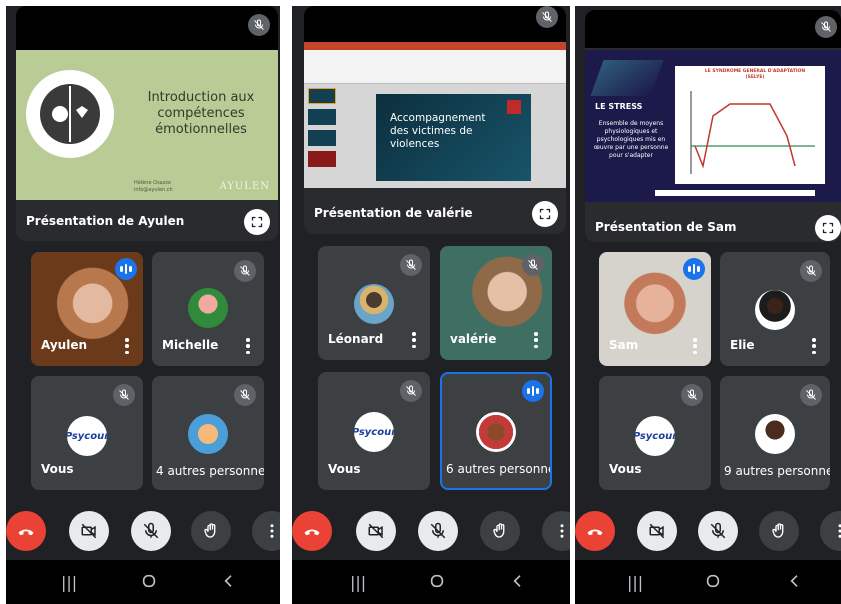 This screenshot has width=841, height=604. What do you see at coordinates (499, 469) in the screenshot?
I see `others-count-pill: 6 autres personnes` at bounding box center [499, 469].